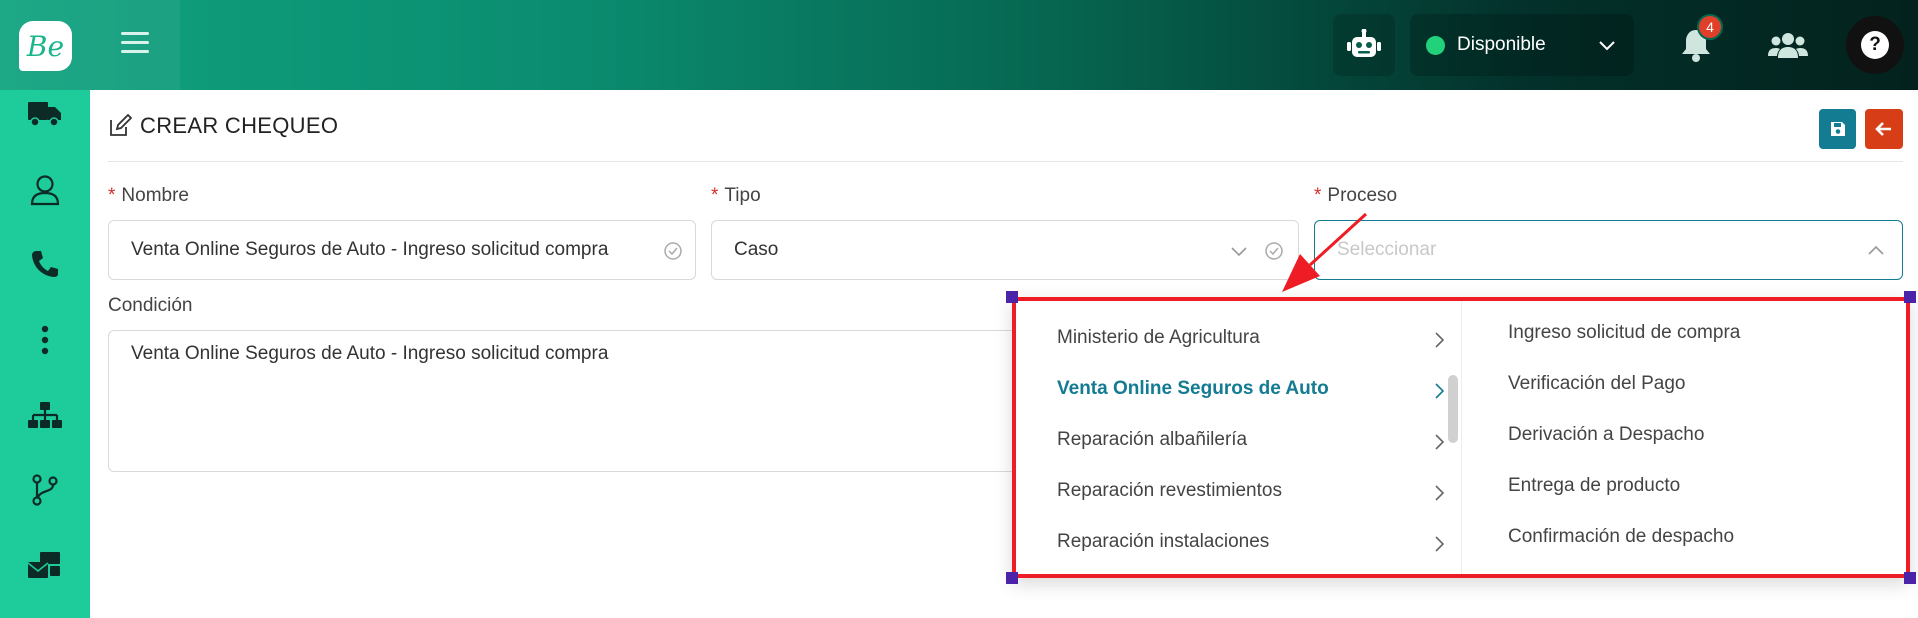 This screenshot has width=1918, height=618. Describe the element at coordinates (148, 195) in the screenshot. I see `nombre-label: * Nombre` at that location.